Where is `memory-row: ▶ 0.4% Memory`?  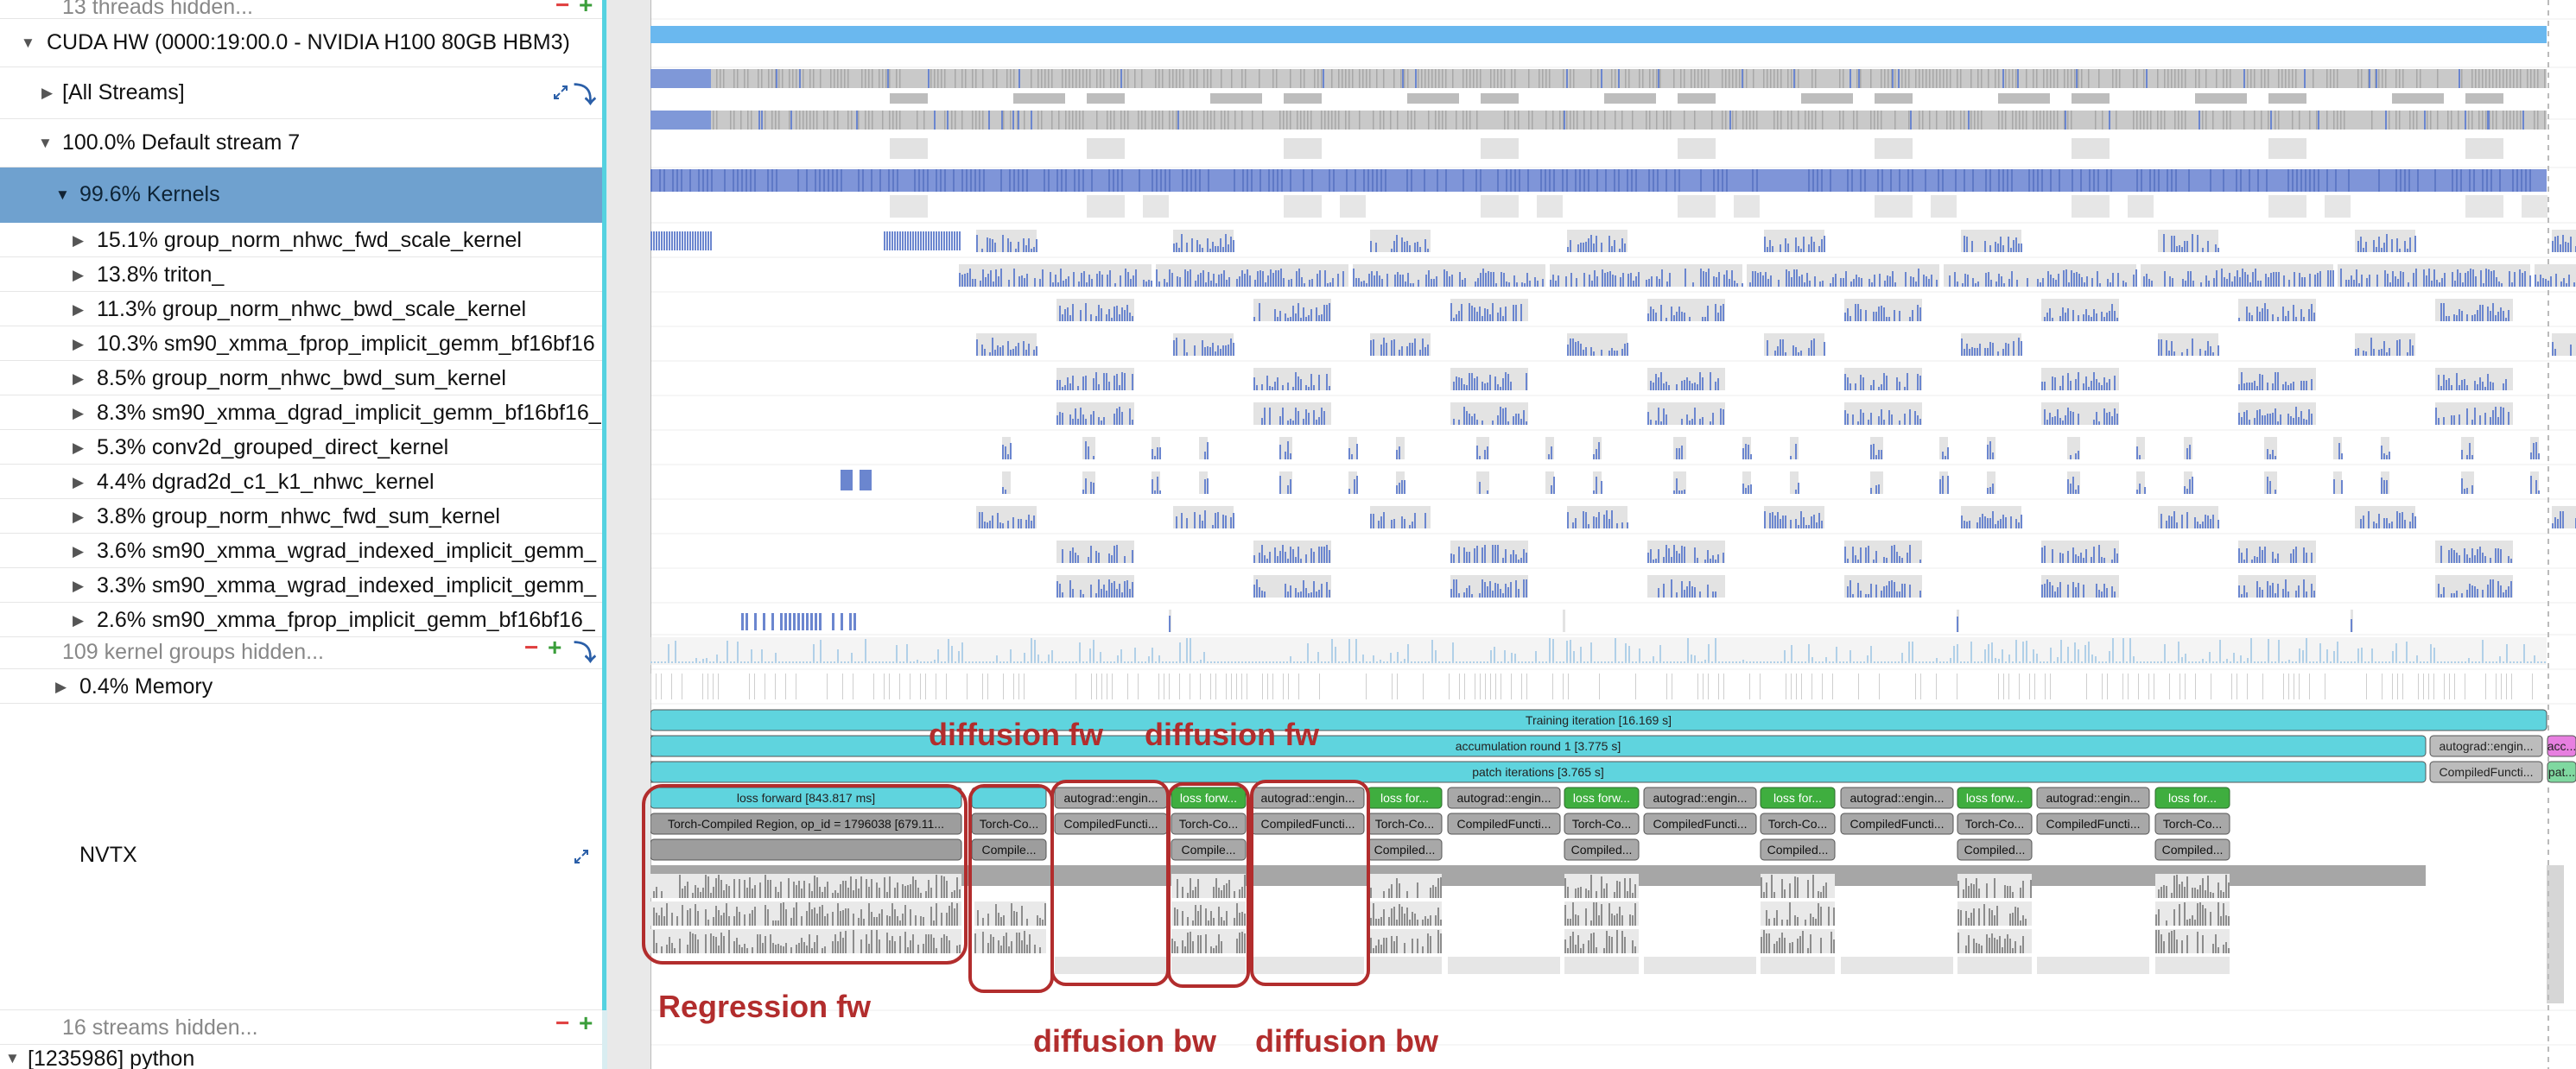 memory-row: ▶ 0.4% Memory is located at coordinates (301, 686).